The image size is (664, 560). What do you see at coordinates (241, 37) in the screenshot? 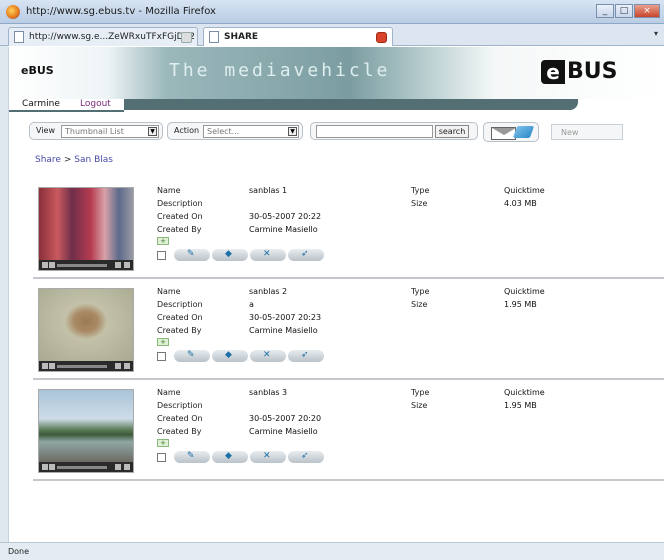
I see `tab-label: SHARE` at bounding box center [241, 37].